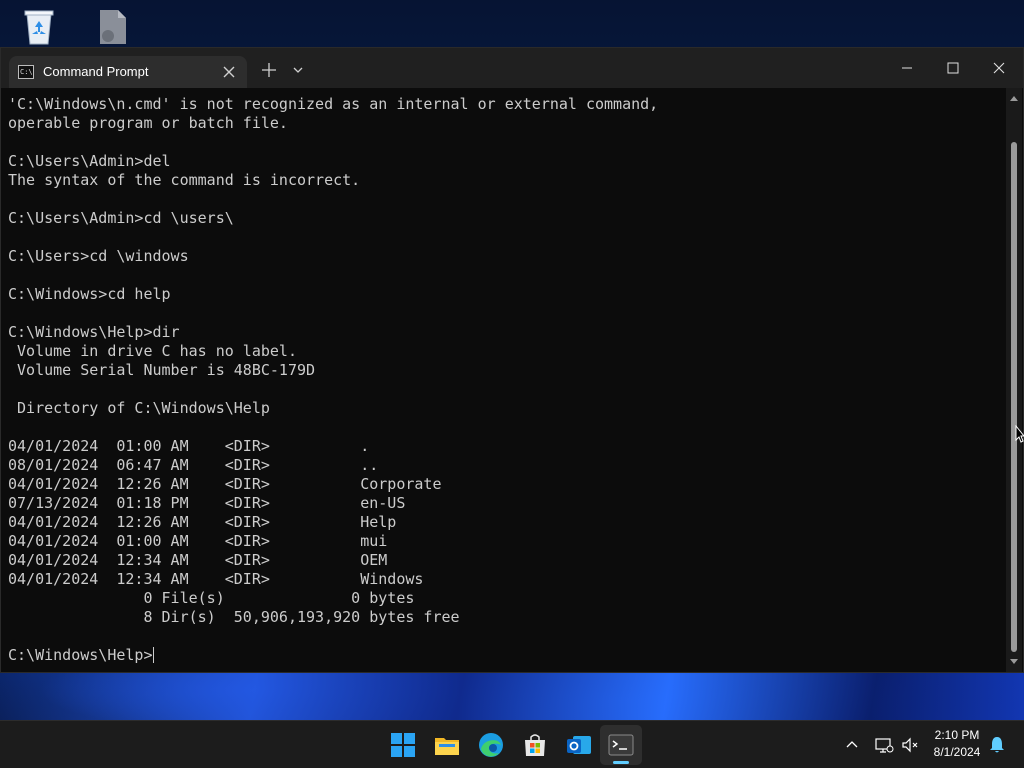 The image size is (1024, 768). Describe the element at coordinates (148, 123) in the screenshot. I see `console-line: operable program or batch file.` at that location.